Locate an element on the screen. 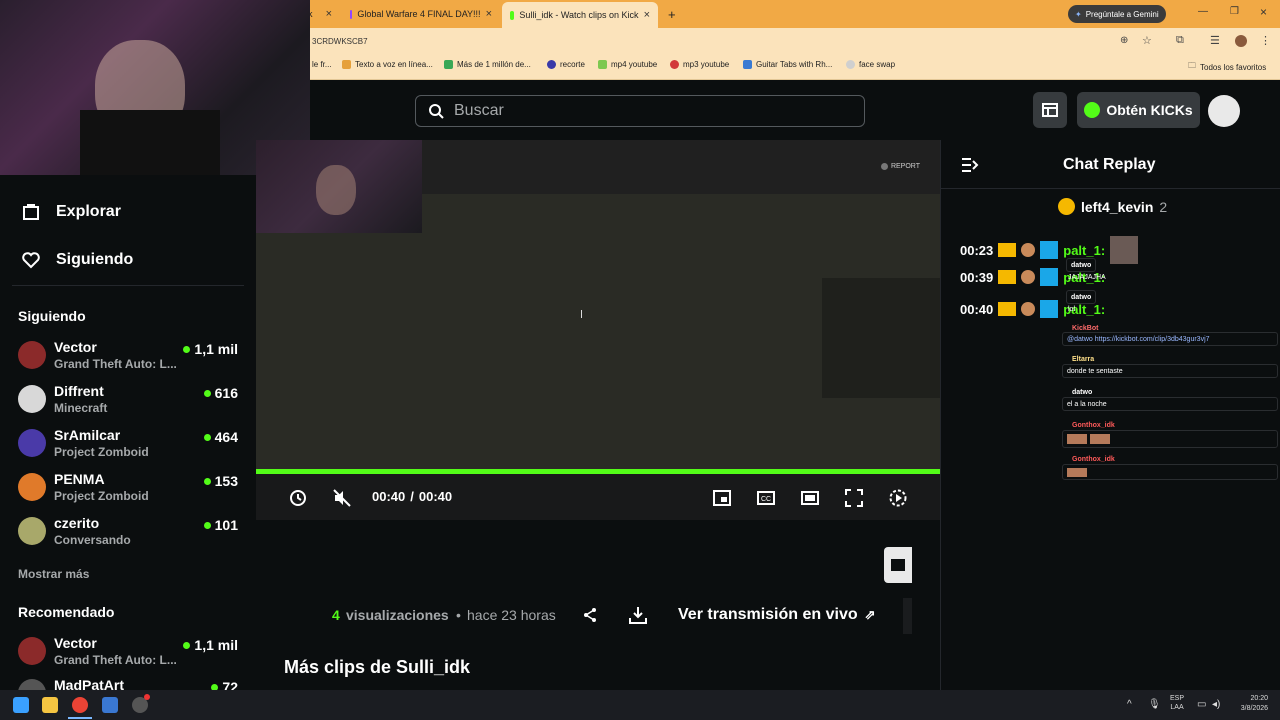  language-indicator: ESP LAA is located at coordinates (1177, 703).